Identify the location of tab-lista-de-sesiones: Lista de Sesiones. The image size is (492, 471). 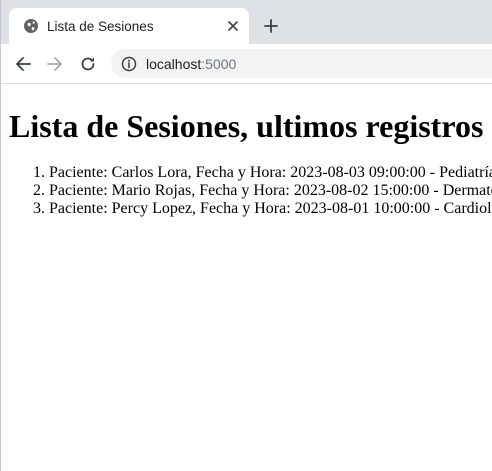
(129, 26).